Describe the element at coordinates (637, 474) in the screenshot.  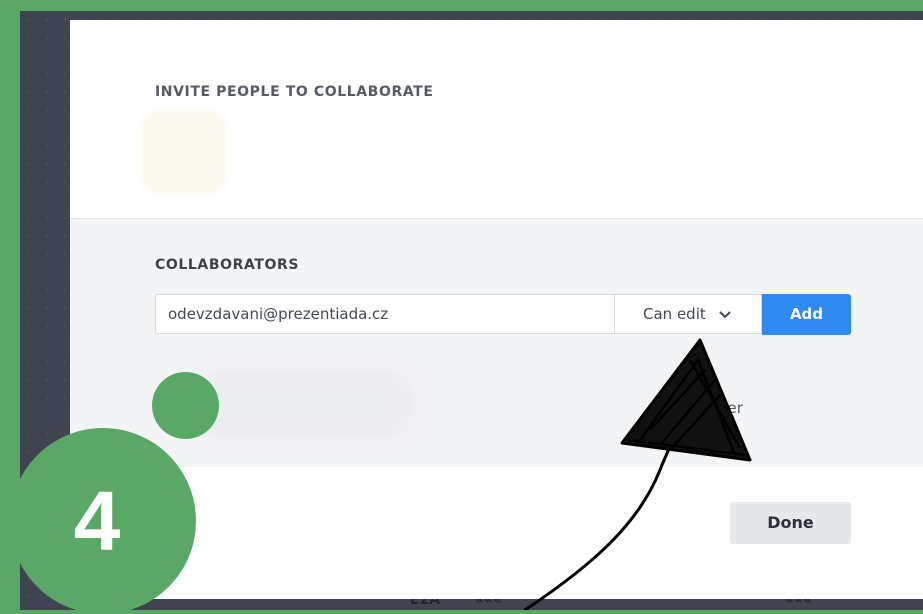
I see `hand-drawn-arrow-icon` at that location.